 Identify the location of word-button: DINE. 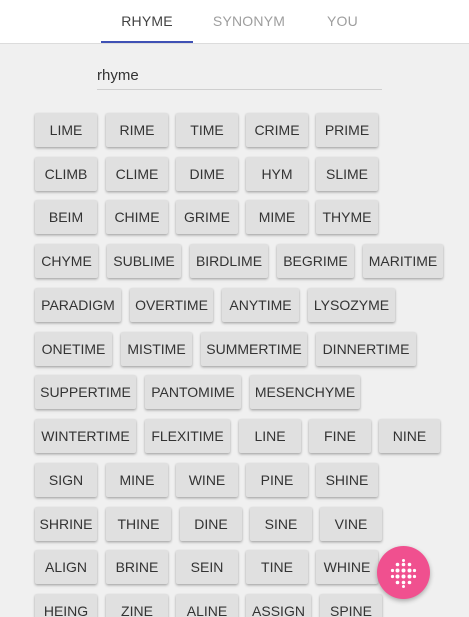
(211, 524).